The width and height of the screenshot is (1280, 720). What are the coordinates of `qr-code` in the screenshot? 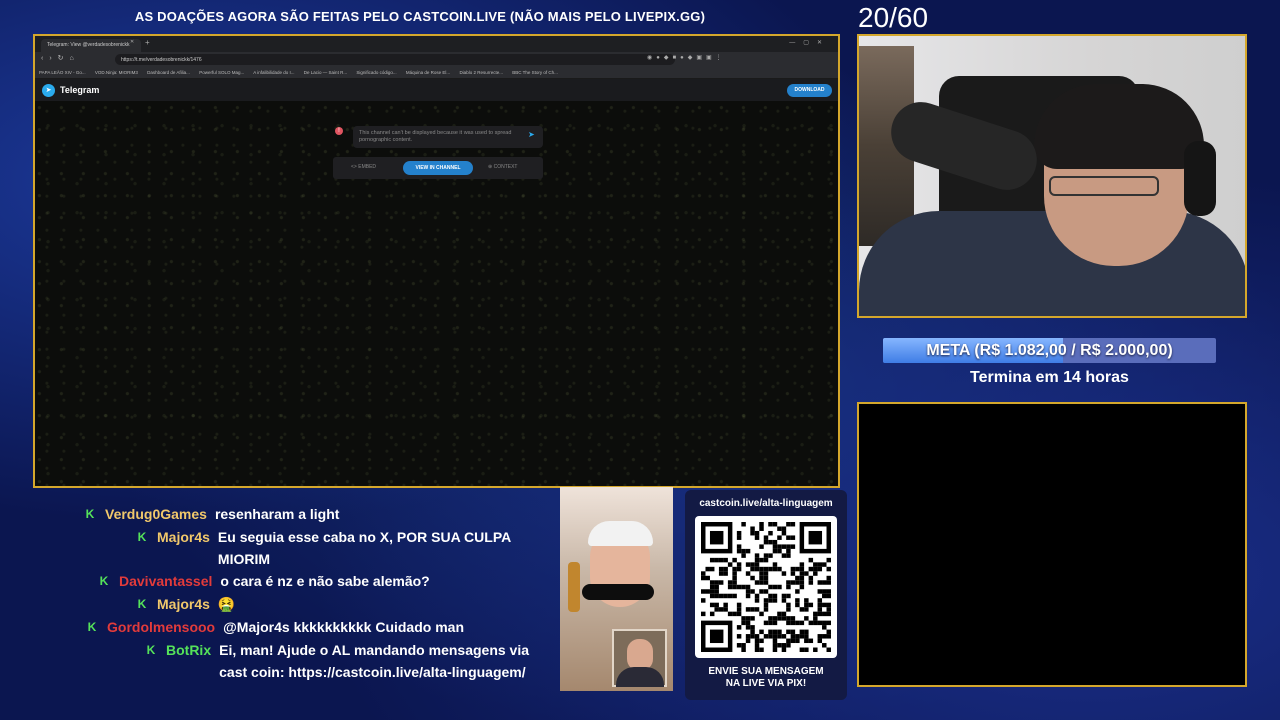 It's located at (766, 587).